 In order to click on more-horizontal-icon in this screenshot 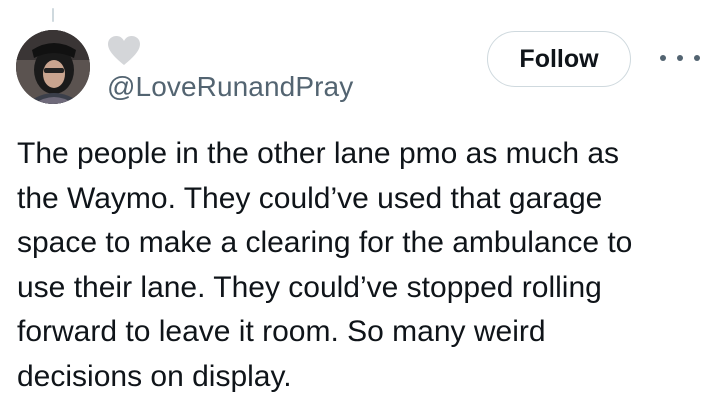, I will do `click(680, 58)`.